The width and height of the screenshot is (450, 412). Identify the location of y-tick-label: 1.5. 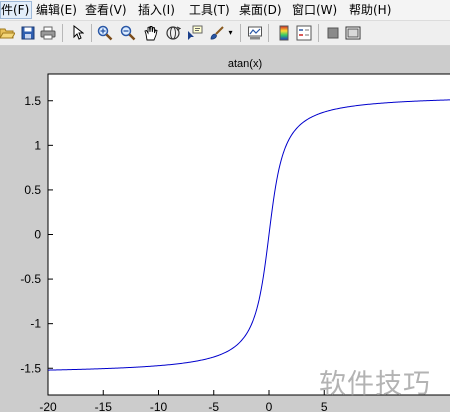
(32, 101).